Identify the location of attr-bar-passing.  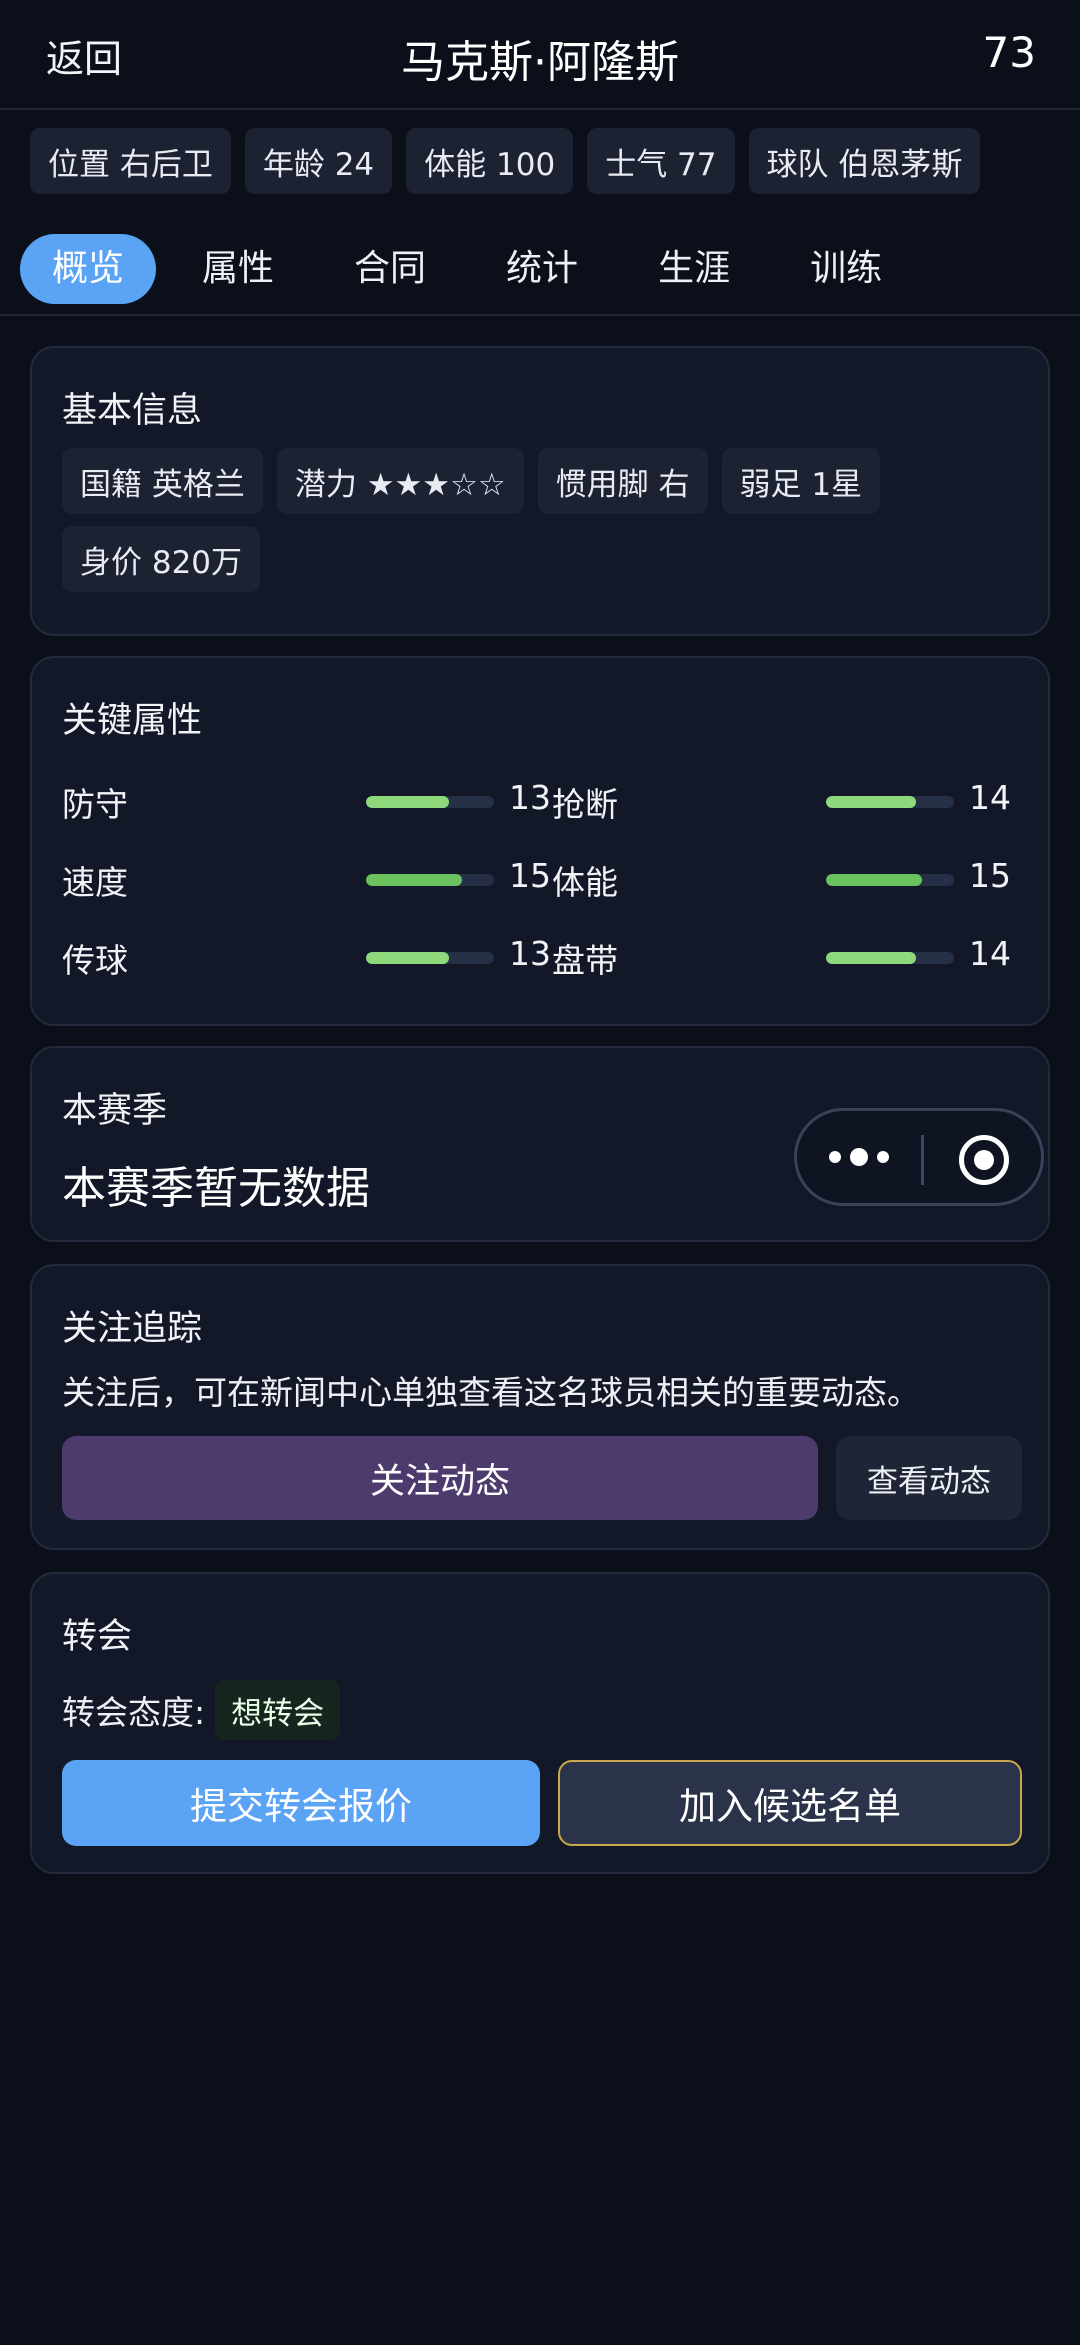
(430, 958).